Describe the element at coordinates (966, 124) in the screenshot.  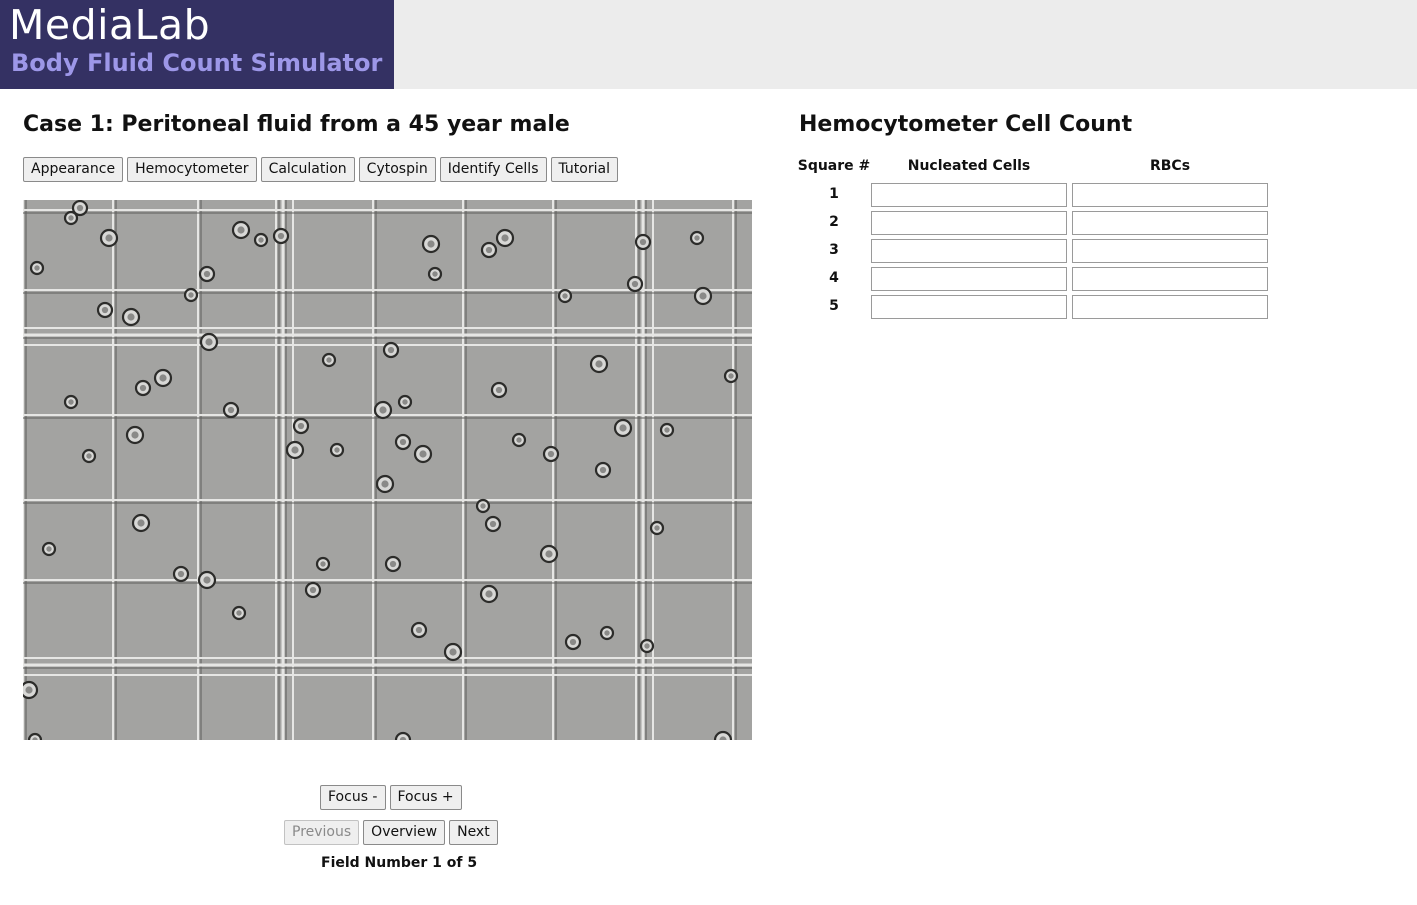
I see `count-title: Hemocytometer Cell Count` at that location.